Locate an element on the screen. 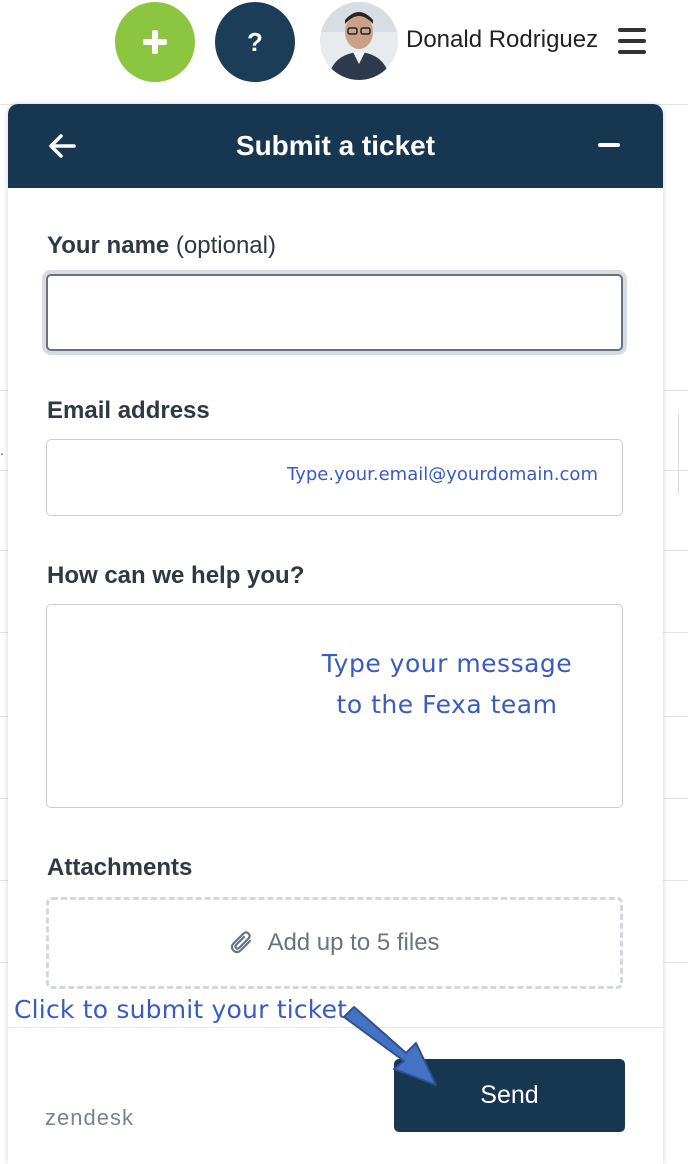  hamburger-icon is located at coordinates (632, 41).